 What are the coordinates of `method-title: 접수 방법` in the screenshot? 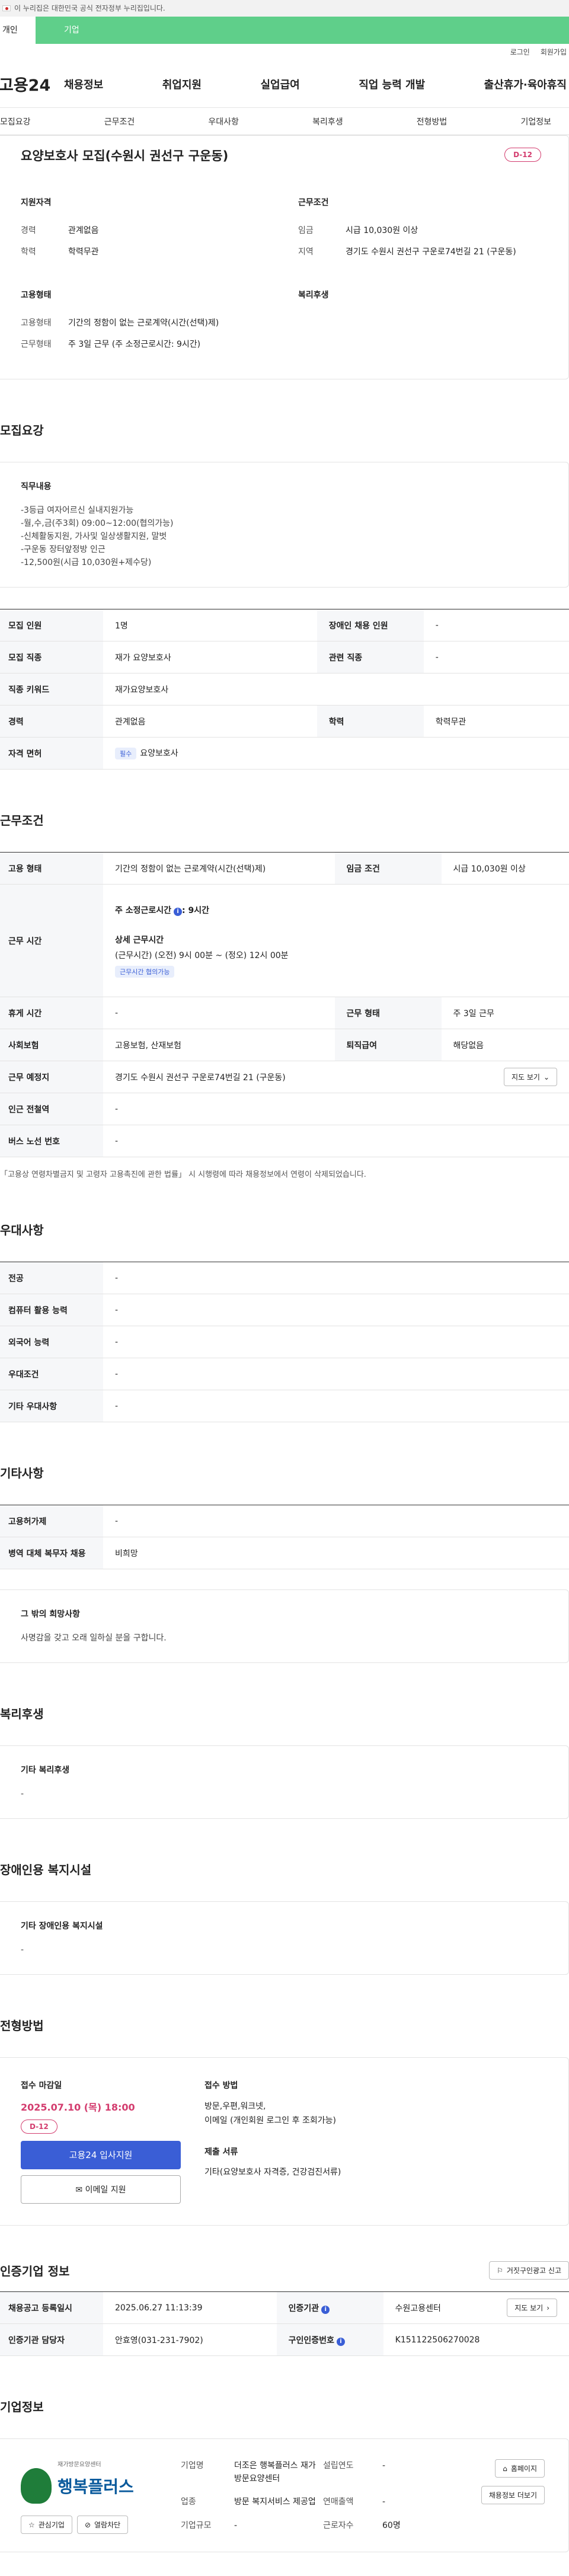 It's located at (221, 2085).